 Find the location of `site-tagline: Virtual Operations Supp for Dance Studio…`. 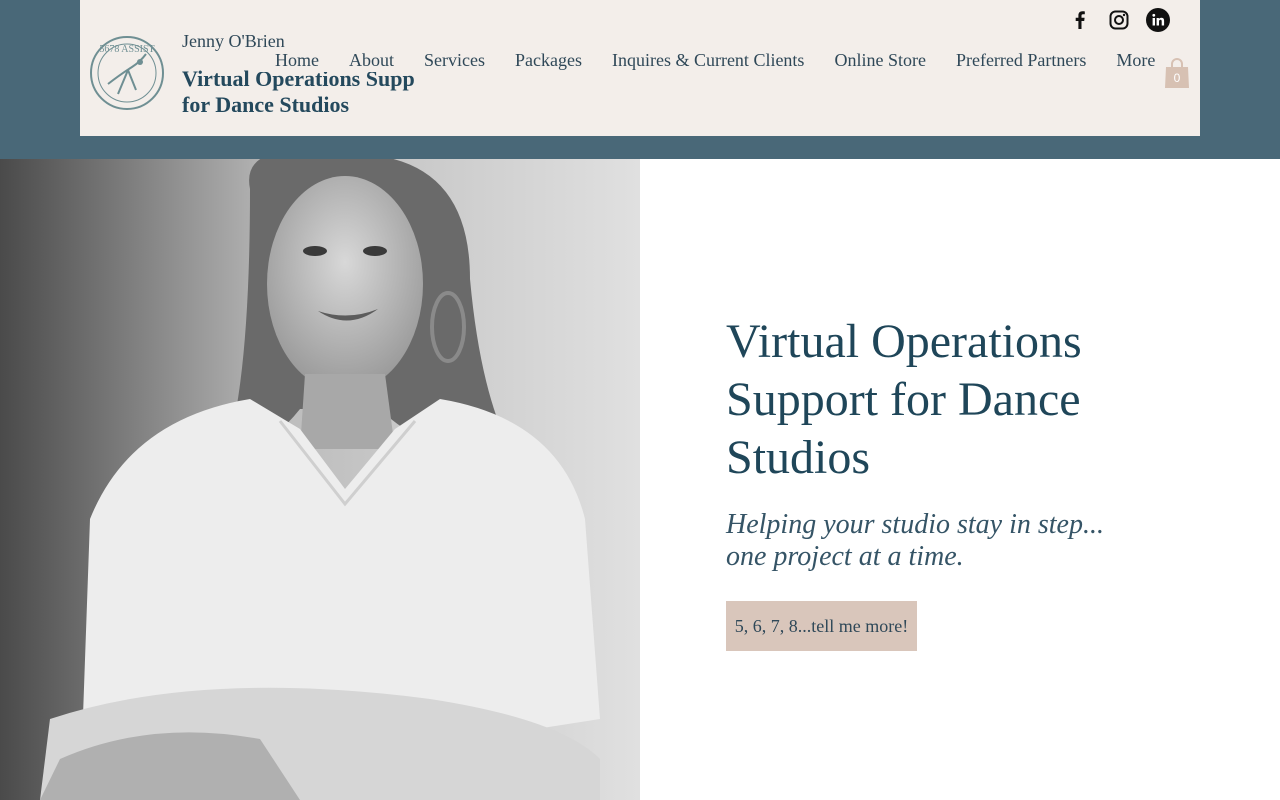

site-tagline: Virtual Operations Supp for Dance Studio… is located at coordinates (302, 92).